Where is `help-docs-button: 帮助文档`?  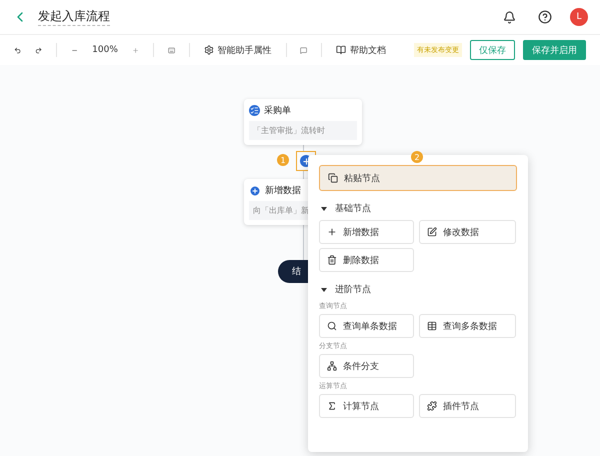 help-docs-button: 帮助文档 is located at coordinates (361, 50).